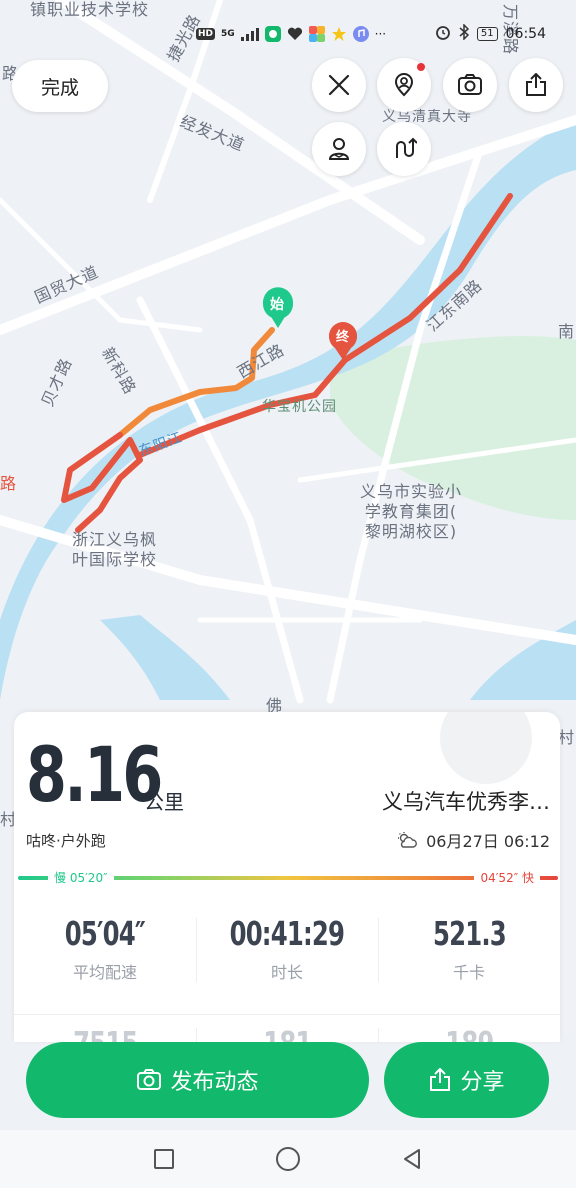 The height and width of the screenshot is (1188, 576). I want to click on person-pin-icon, so click(404, 85).